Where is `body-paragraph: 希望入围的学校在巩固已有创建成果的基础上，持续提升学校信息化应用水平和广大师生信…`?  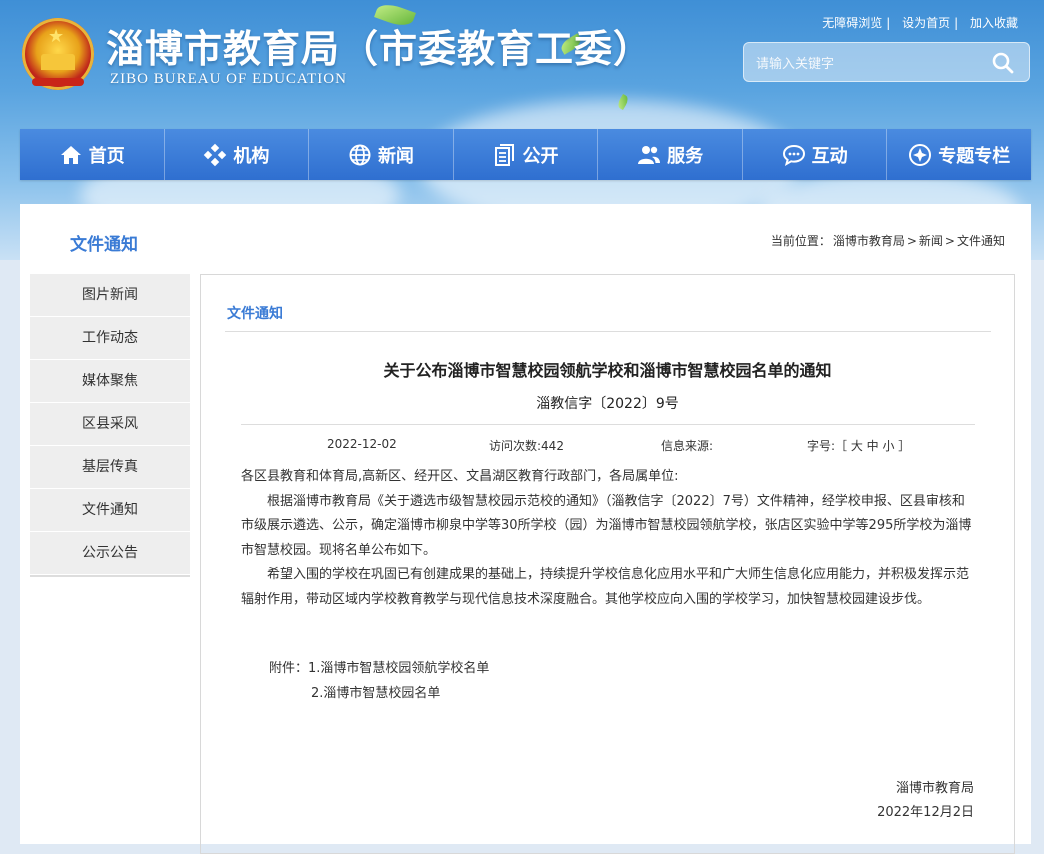 body-paragraph: 希望入围的学校在巩固已有创建成果的基础上，持续提升学校信息化应用水平和广大师生信… is located at coordinates (605, 587).